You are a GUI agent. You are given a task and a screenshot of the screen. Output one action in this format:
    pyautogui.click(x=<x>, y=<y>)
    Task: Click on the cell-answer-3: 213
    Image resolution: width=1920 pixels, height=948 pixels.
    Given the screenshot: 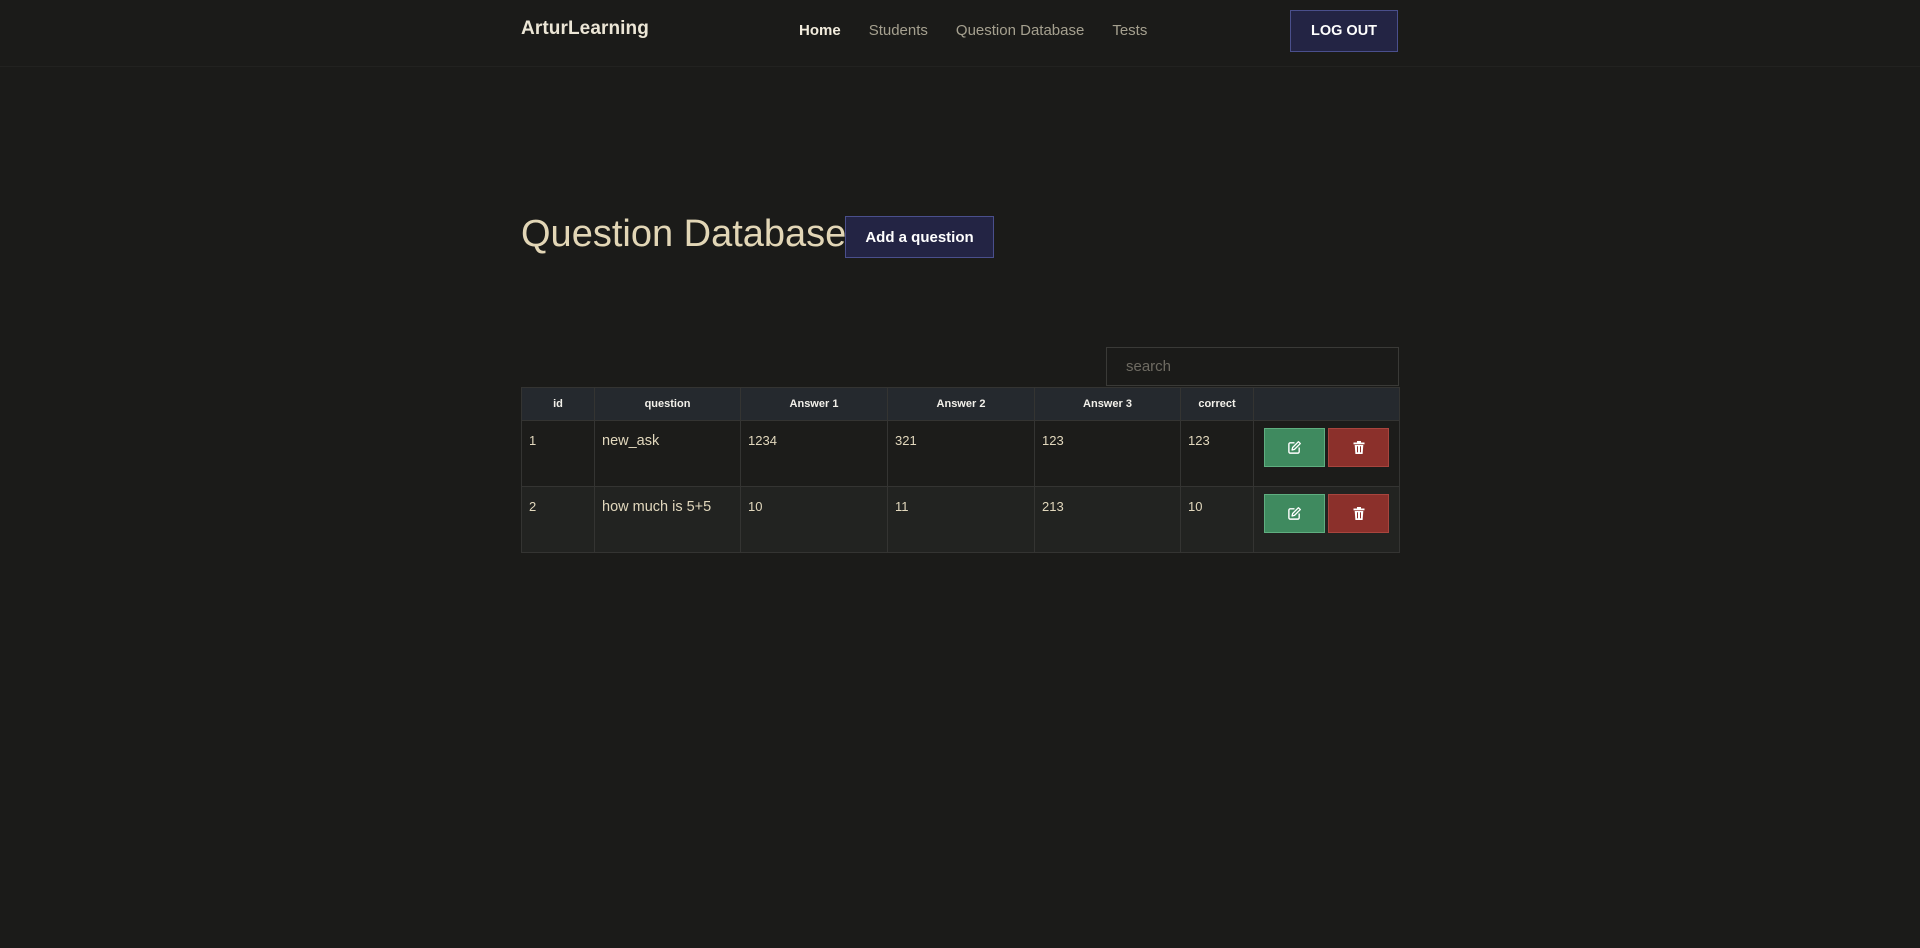 What is the action you would take?
    pyautogui.click(x=1107, y=519)
    